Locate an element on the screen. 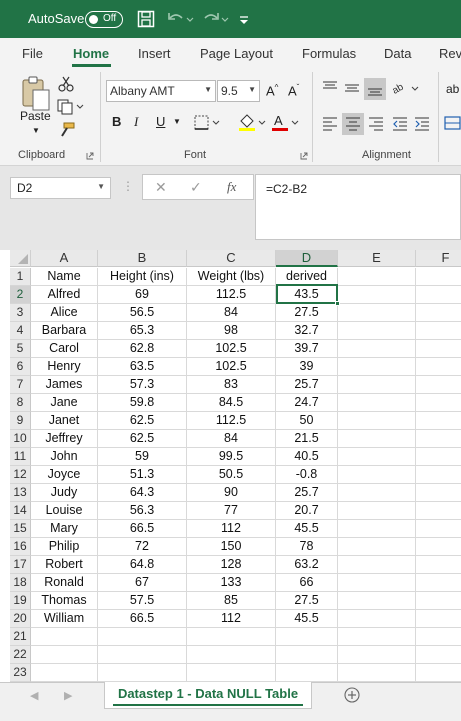 The height and width of the screenshot is (721, 461). cell-b7: 57.3 is located at coordinates (142, 385).